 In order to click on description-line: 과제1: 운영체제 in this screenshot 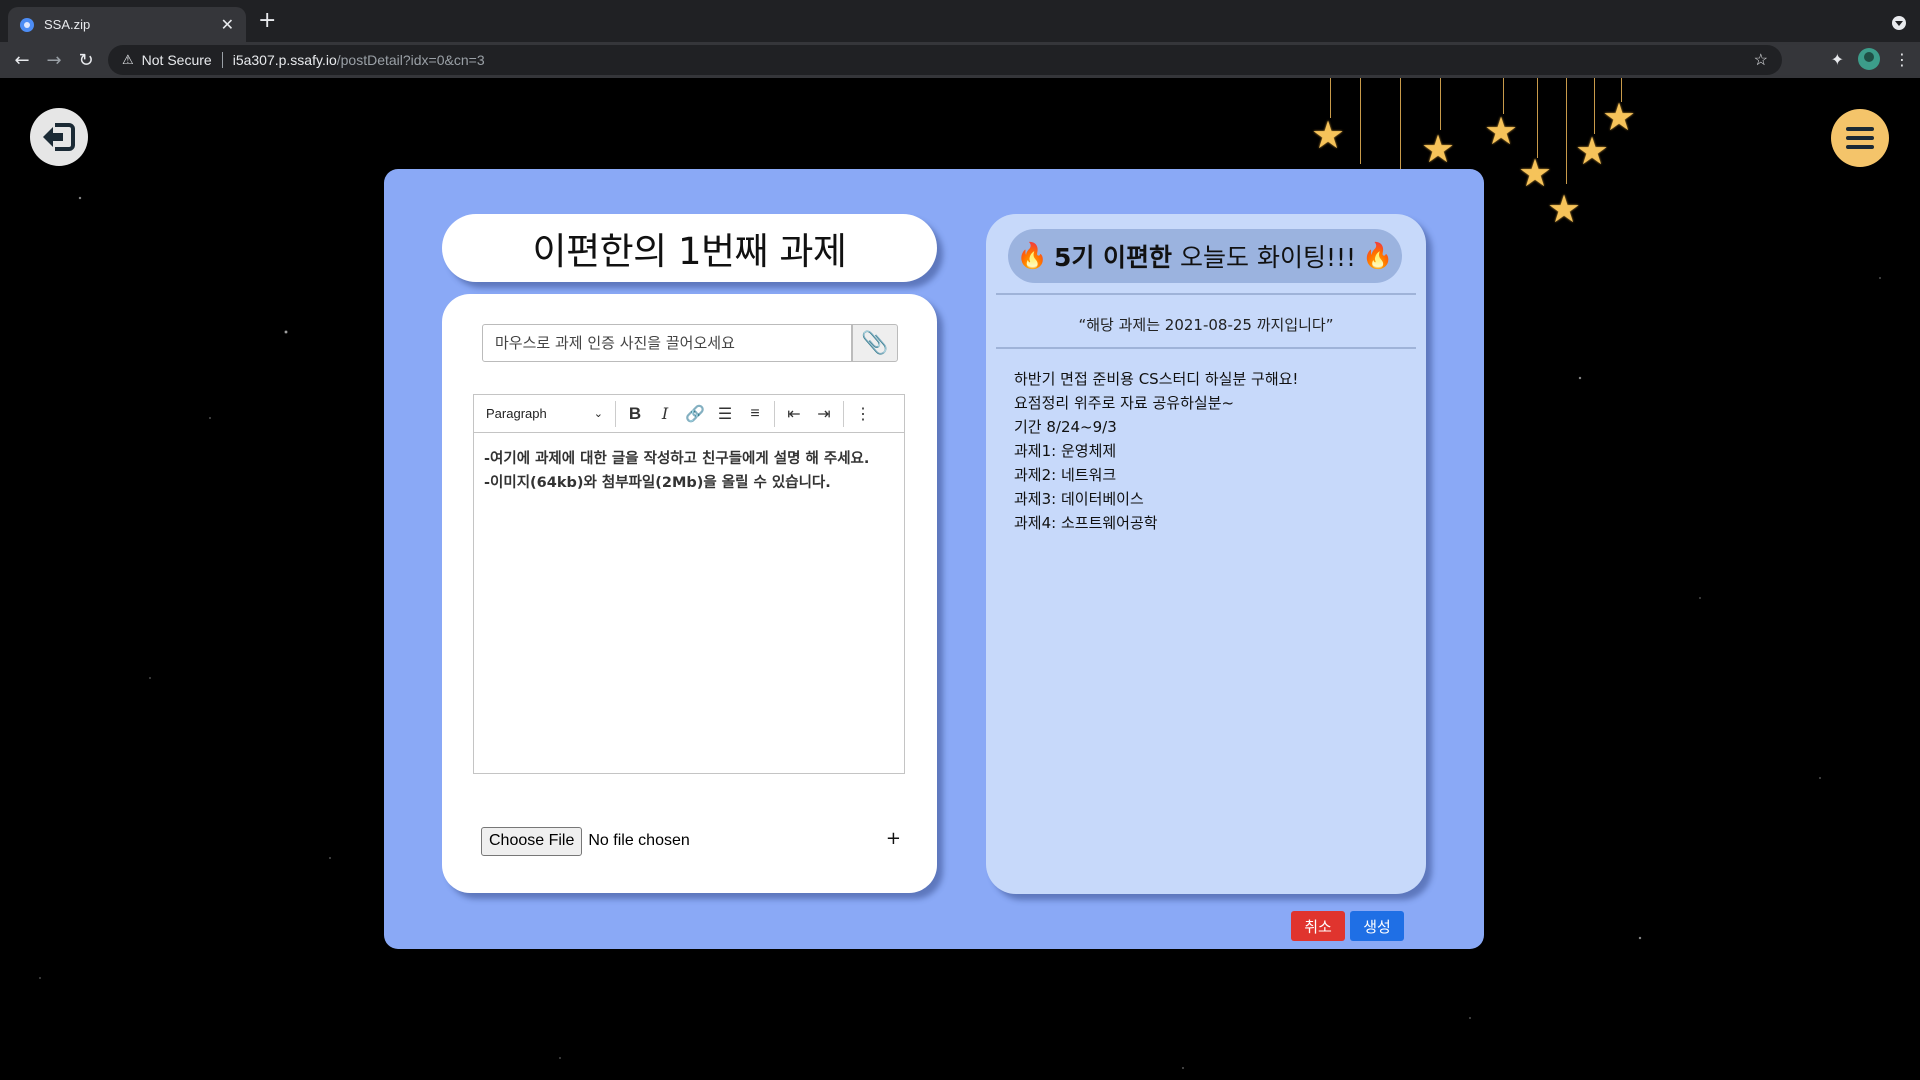, I will do `click(1065, 451)`.